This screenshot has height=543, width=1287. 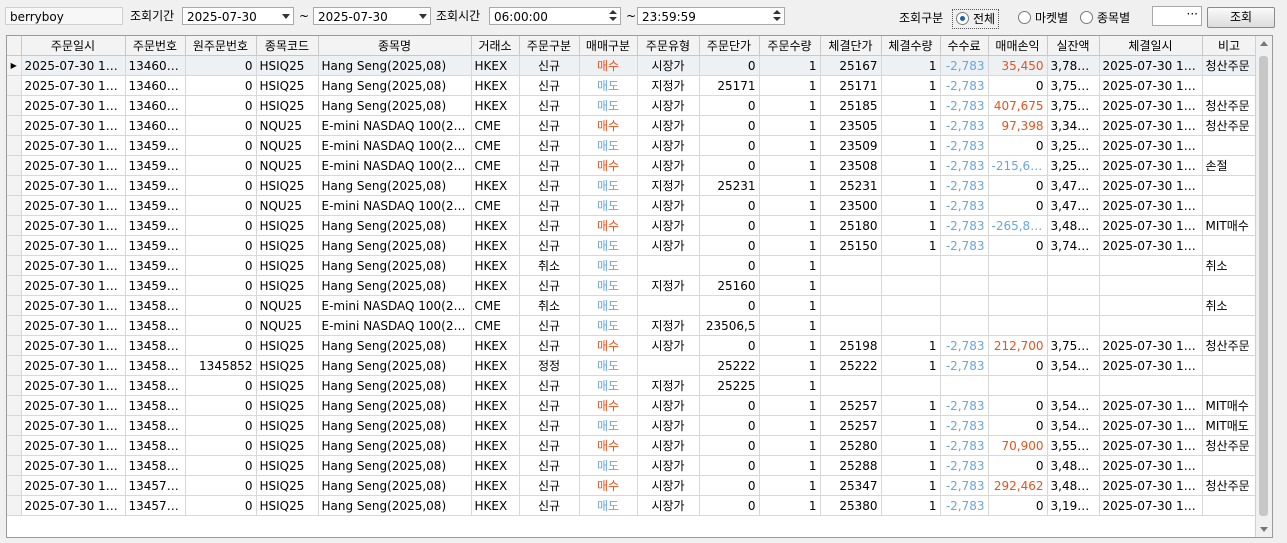 I want to click on cell-price-type: 시장가, so click(x=668, y=205).